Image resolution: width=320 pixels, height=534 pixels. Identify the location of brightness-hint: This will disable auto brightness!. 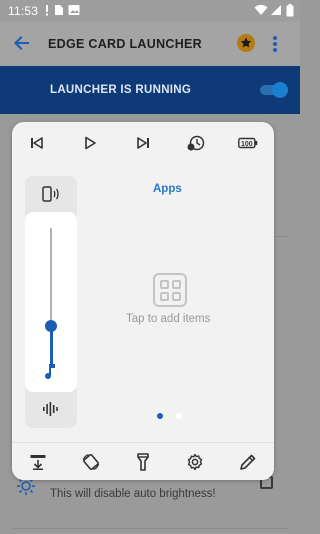
(133, 494).